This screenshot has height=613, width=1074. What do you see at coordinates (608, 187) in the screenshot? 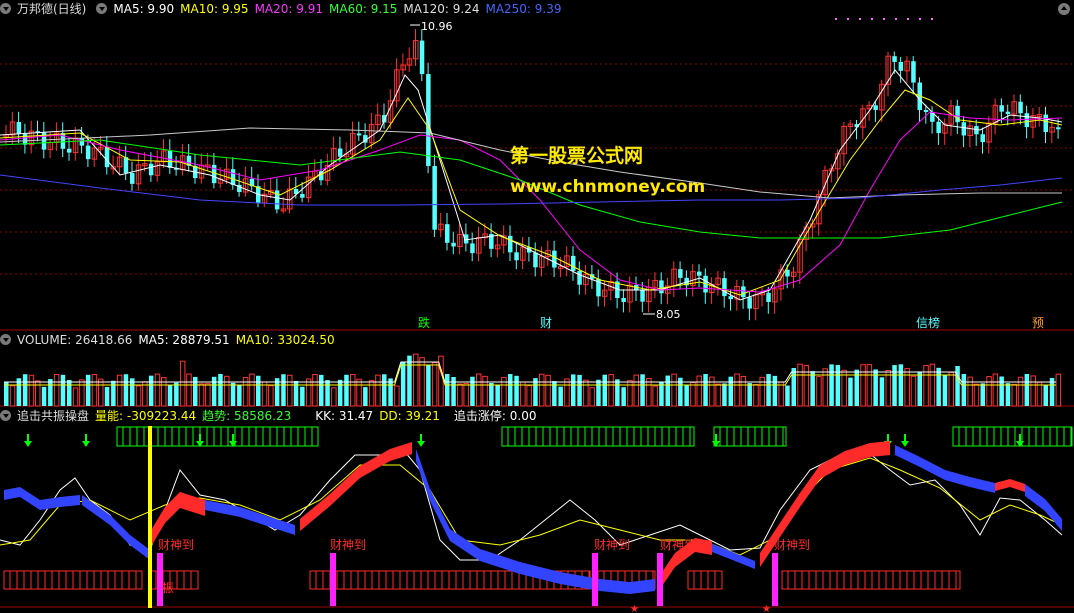
I see `watermark-url: www.chnmoney.com` at bounding box center [608, 187].